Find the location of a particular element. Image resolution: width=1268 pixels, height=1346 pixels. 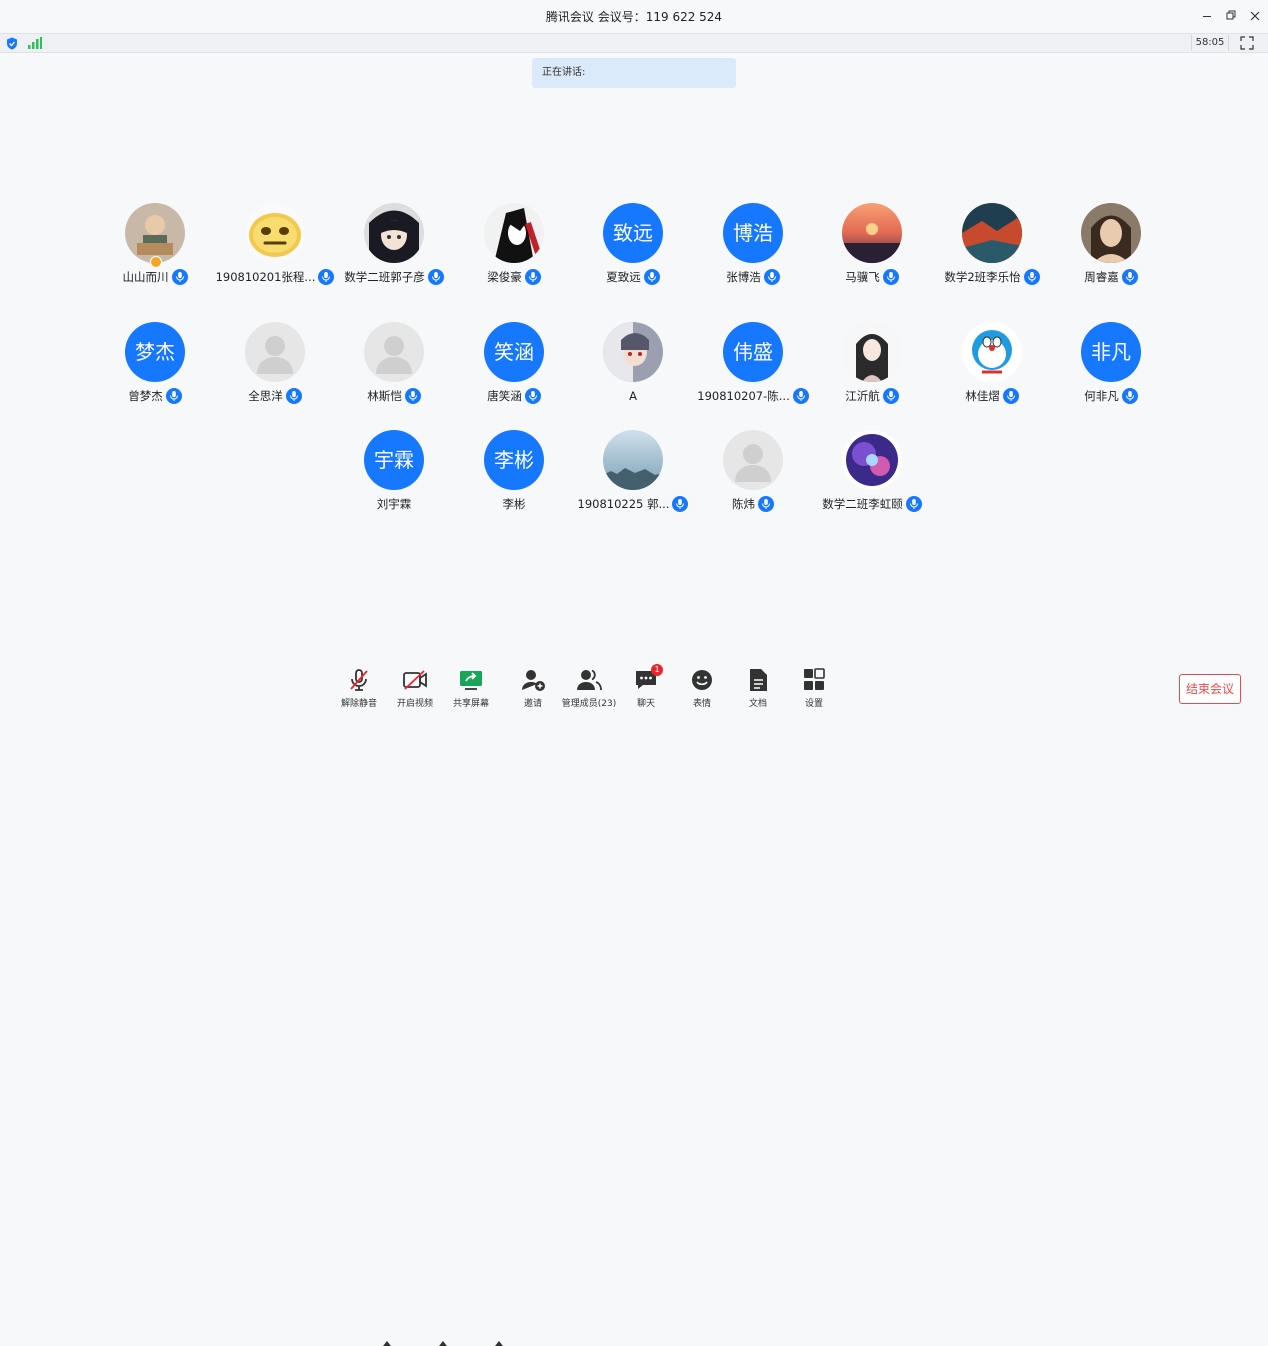

avatar: 笑涵 is located at coordinates (514, 352).